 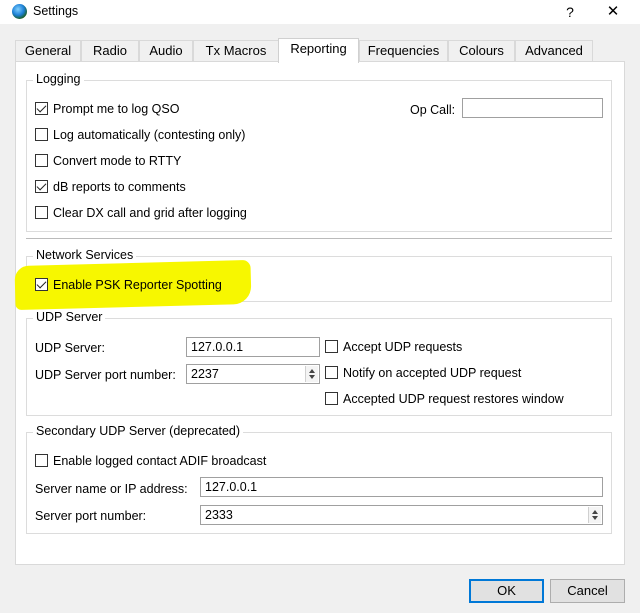 What do you see at coordinates (554, 51) in the screenshot?
I see `tab-advanced: Advanced` at bounding box center [554, 51].